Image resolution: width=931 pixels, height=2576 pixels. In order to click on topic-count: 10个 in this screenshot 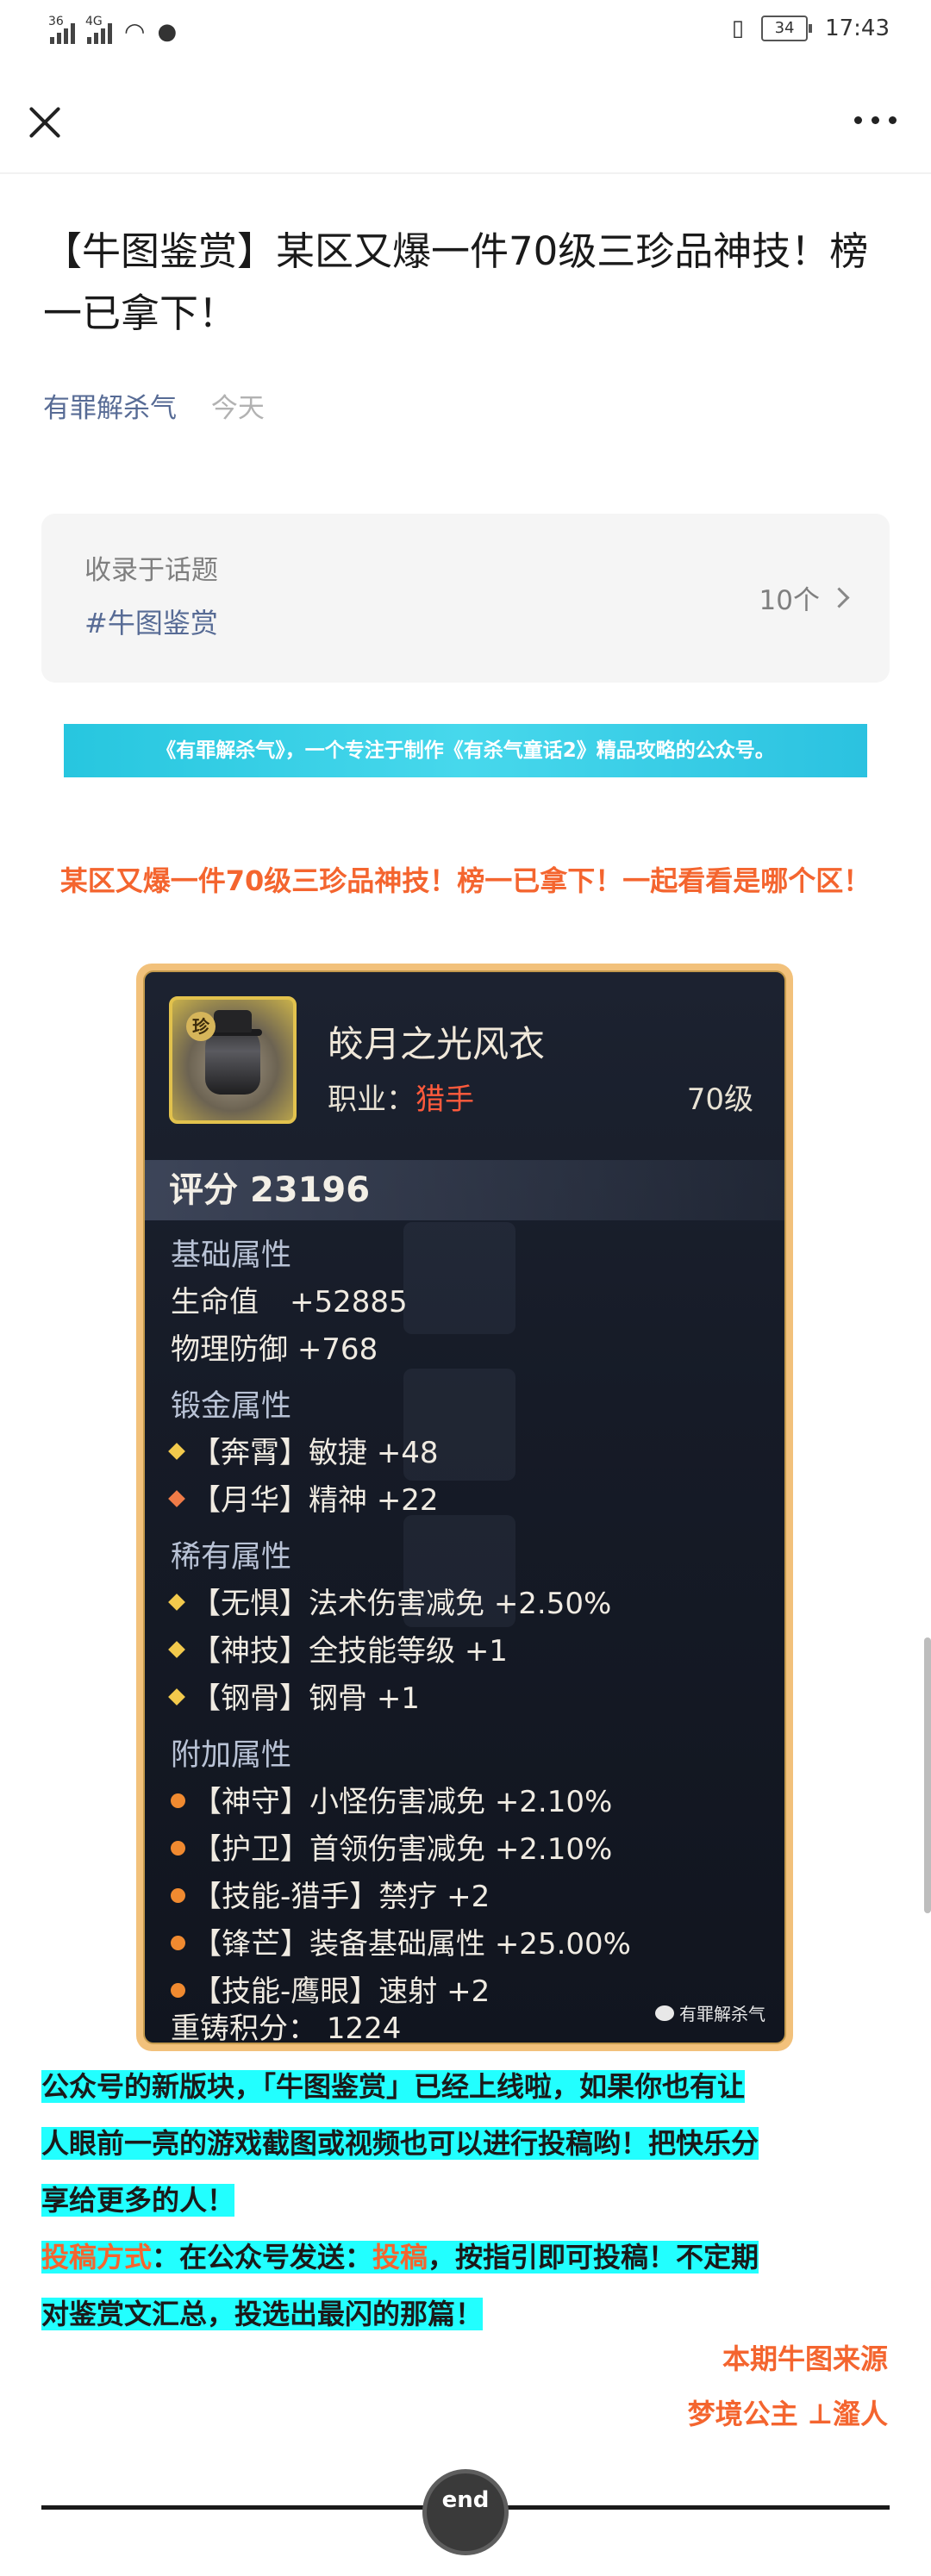, I will do `click(804, 597)`.